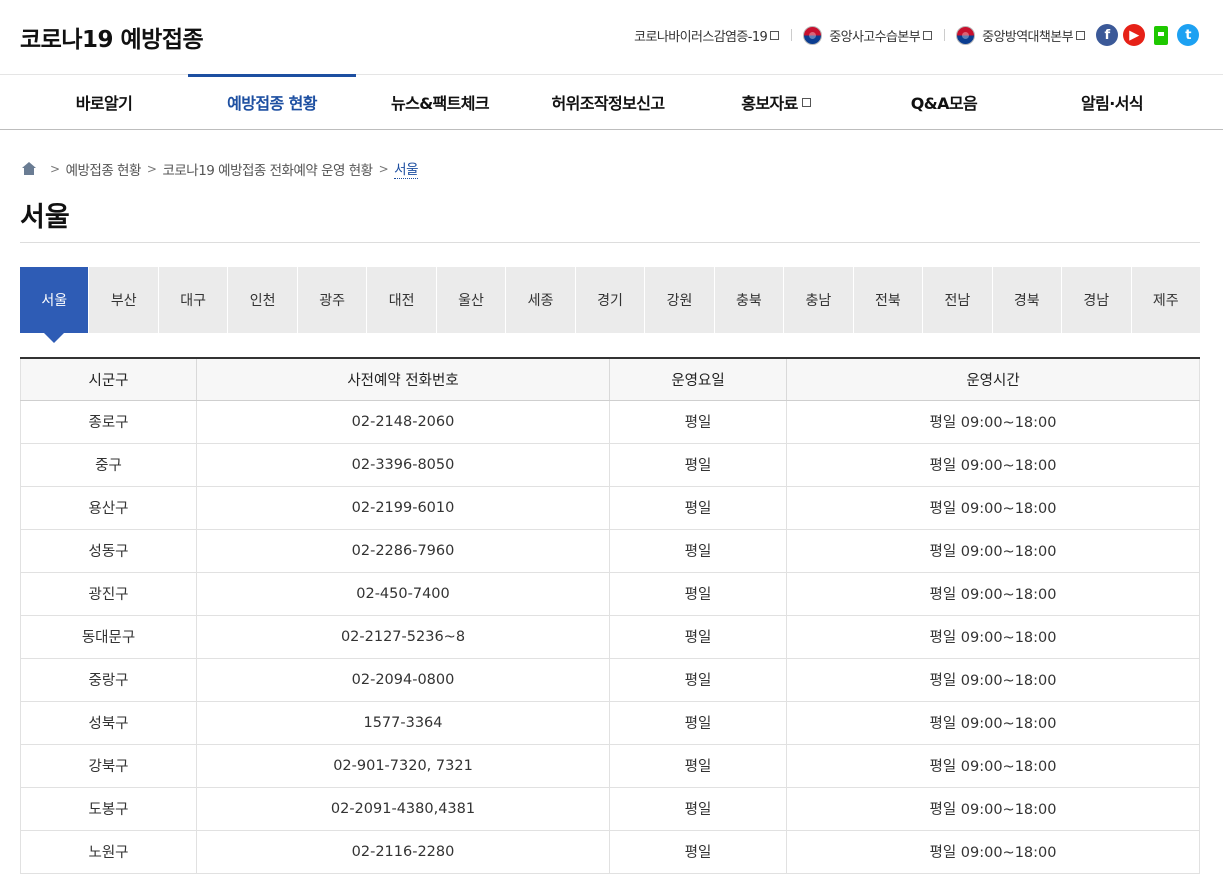  I want to click on district-cell: 중구, so click(108, 465).